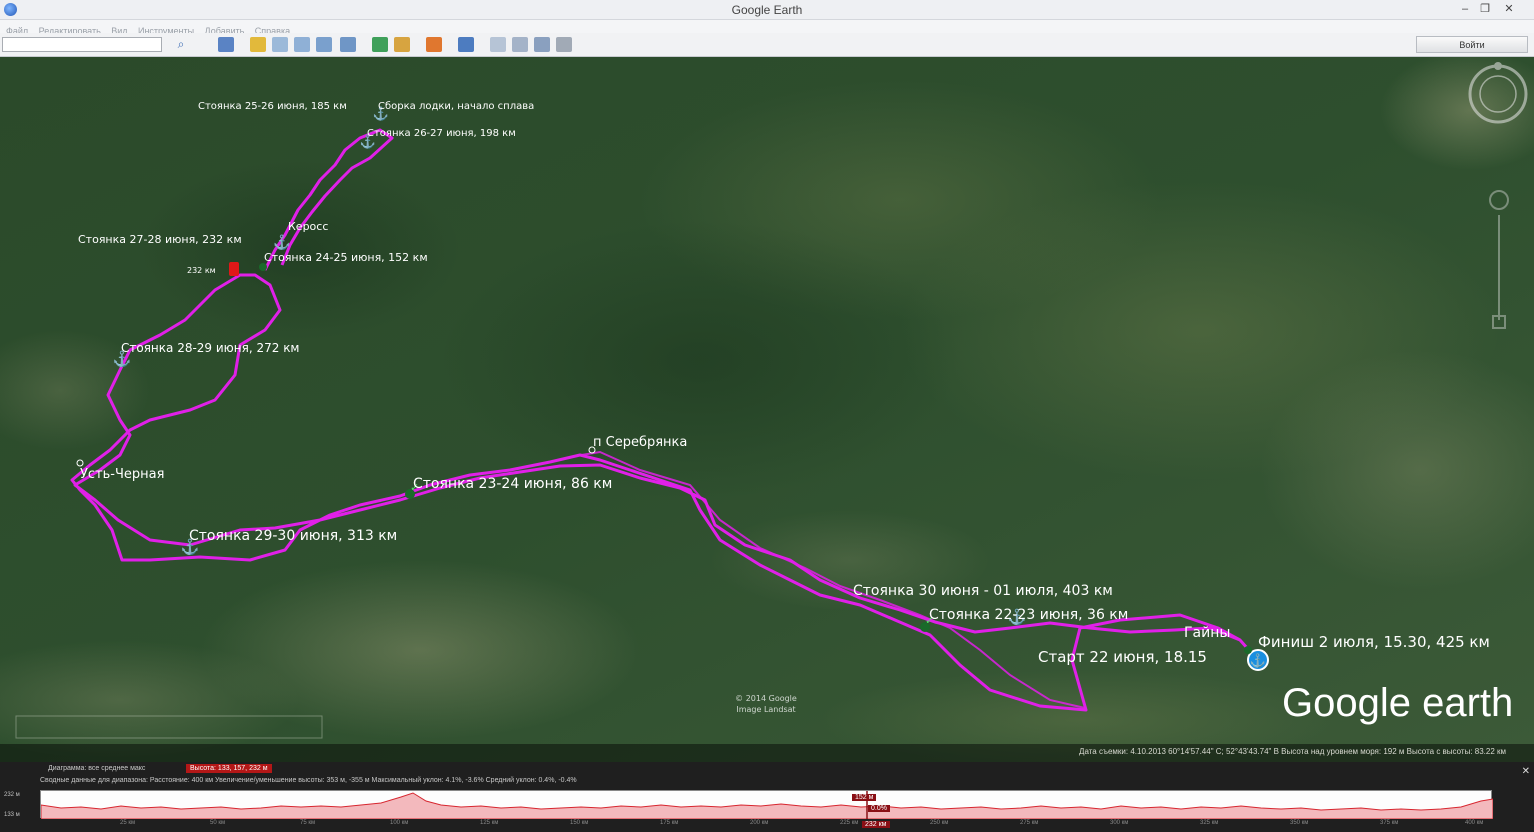 Image resolution: width=1534 pixels, height=832 pixels. What do you see at coordinates (434, 44) in the screenshot?
I see `switch-planets-icon` at bounding box center [434, 44].